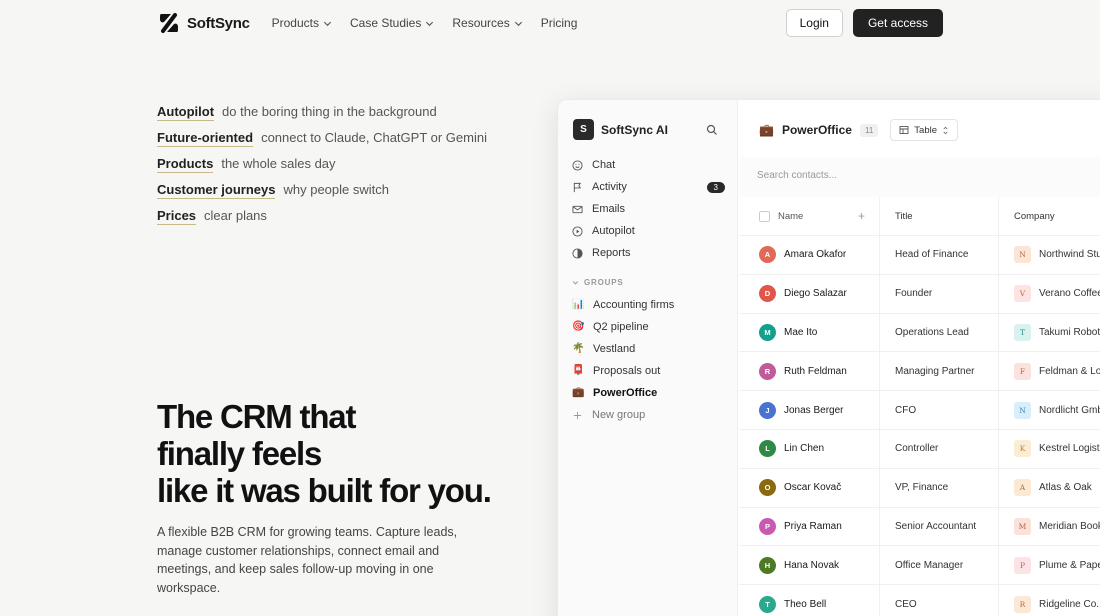  What do you see at coordinates (559, 23) in the screenshot?
I see `nav-pricing: Pricing` at bounding box center [559, 23].